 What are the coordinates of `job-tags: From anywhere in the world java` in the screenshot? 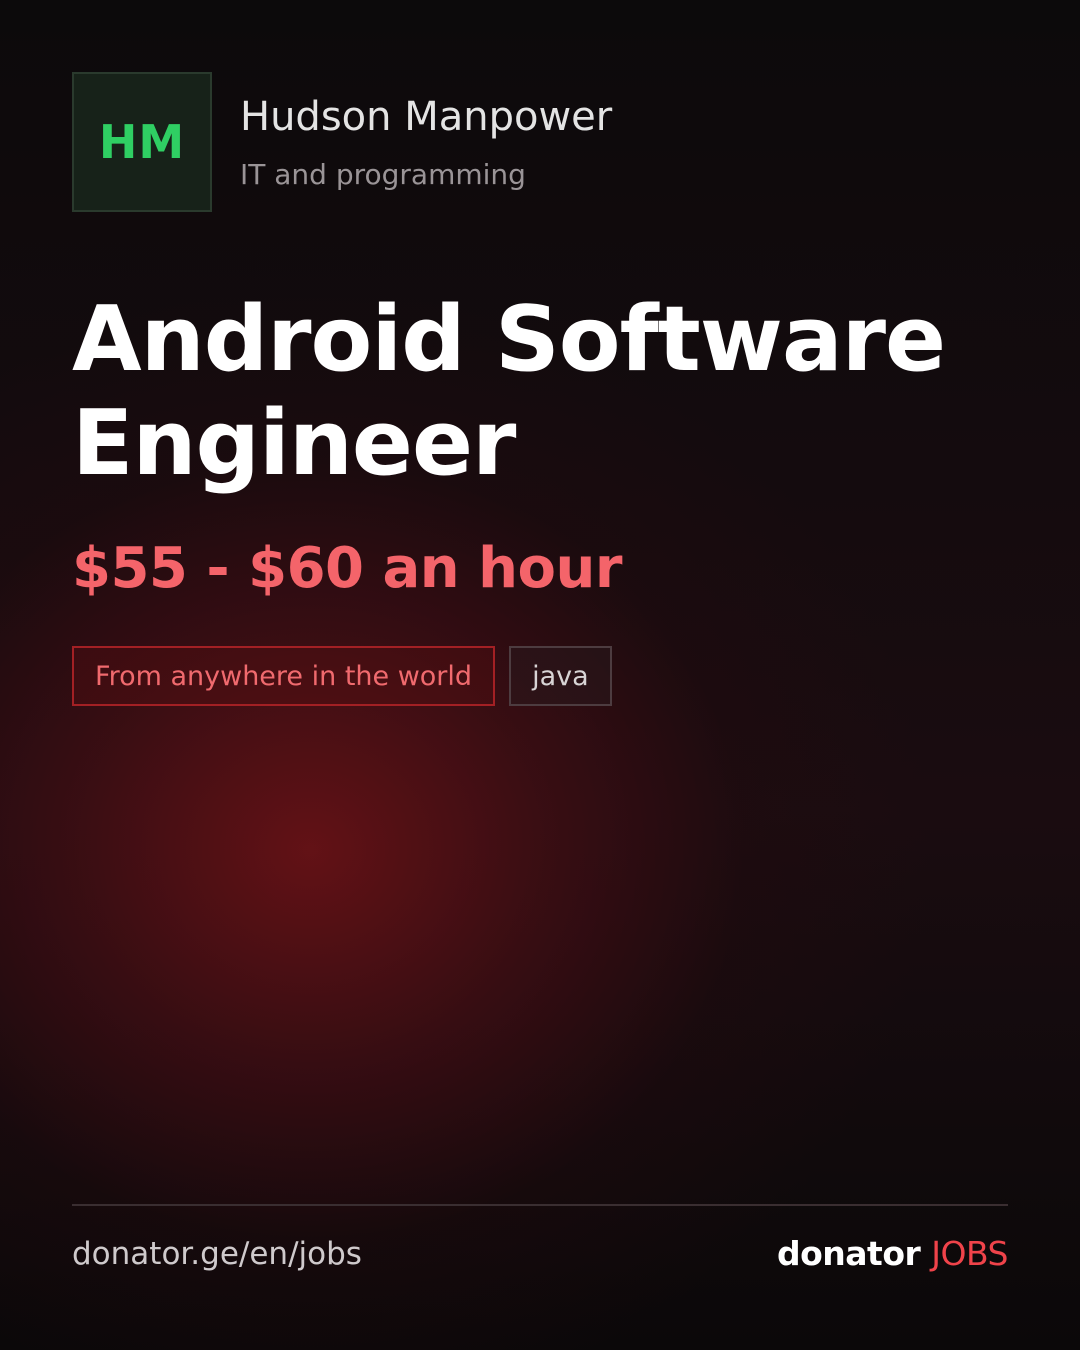 It's located at (342, 676).